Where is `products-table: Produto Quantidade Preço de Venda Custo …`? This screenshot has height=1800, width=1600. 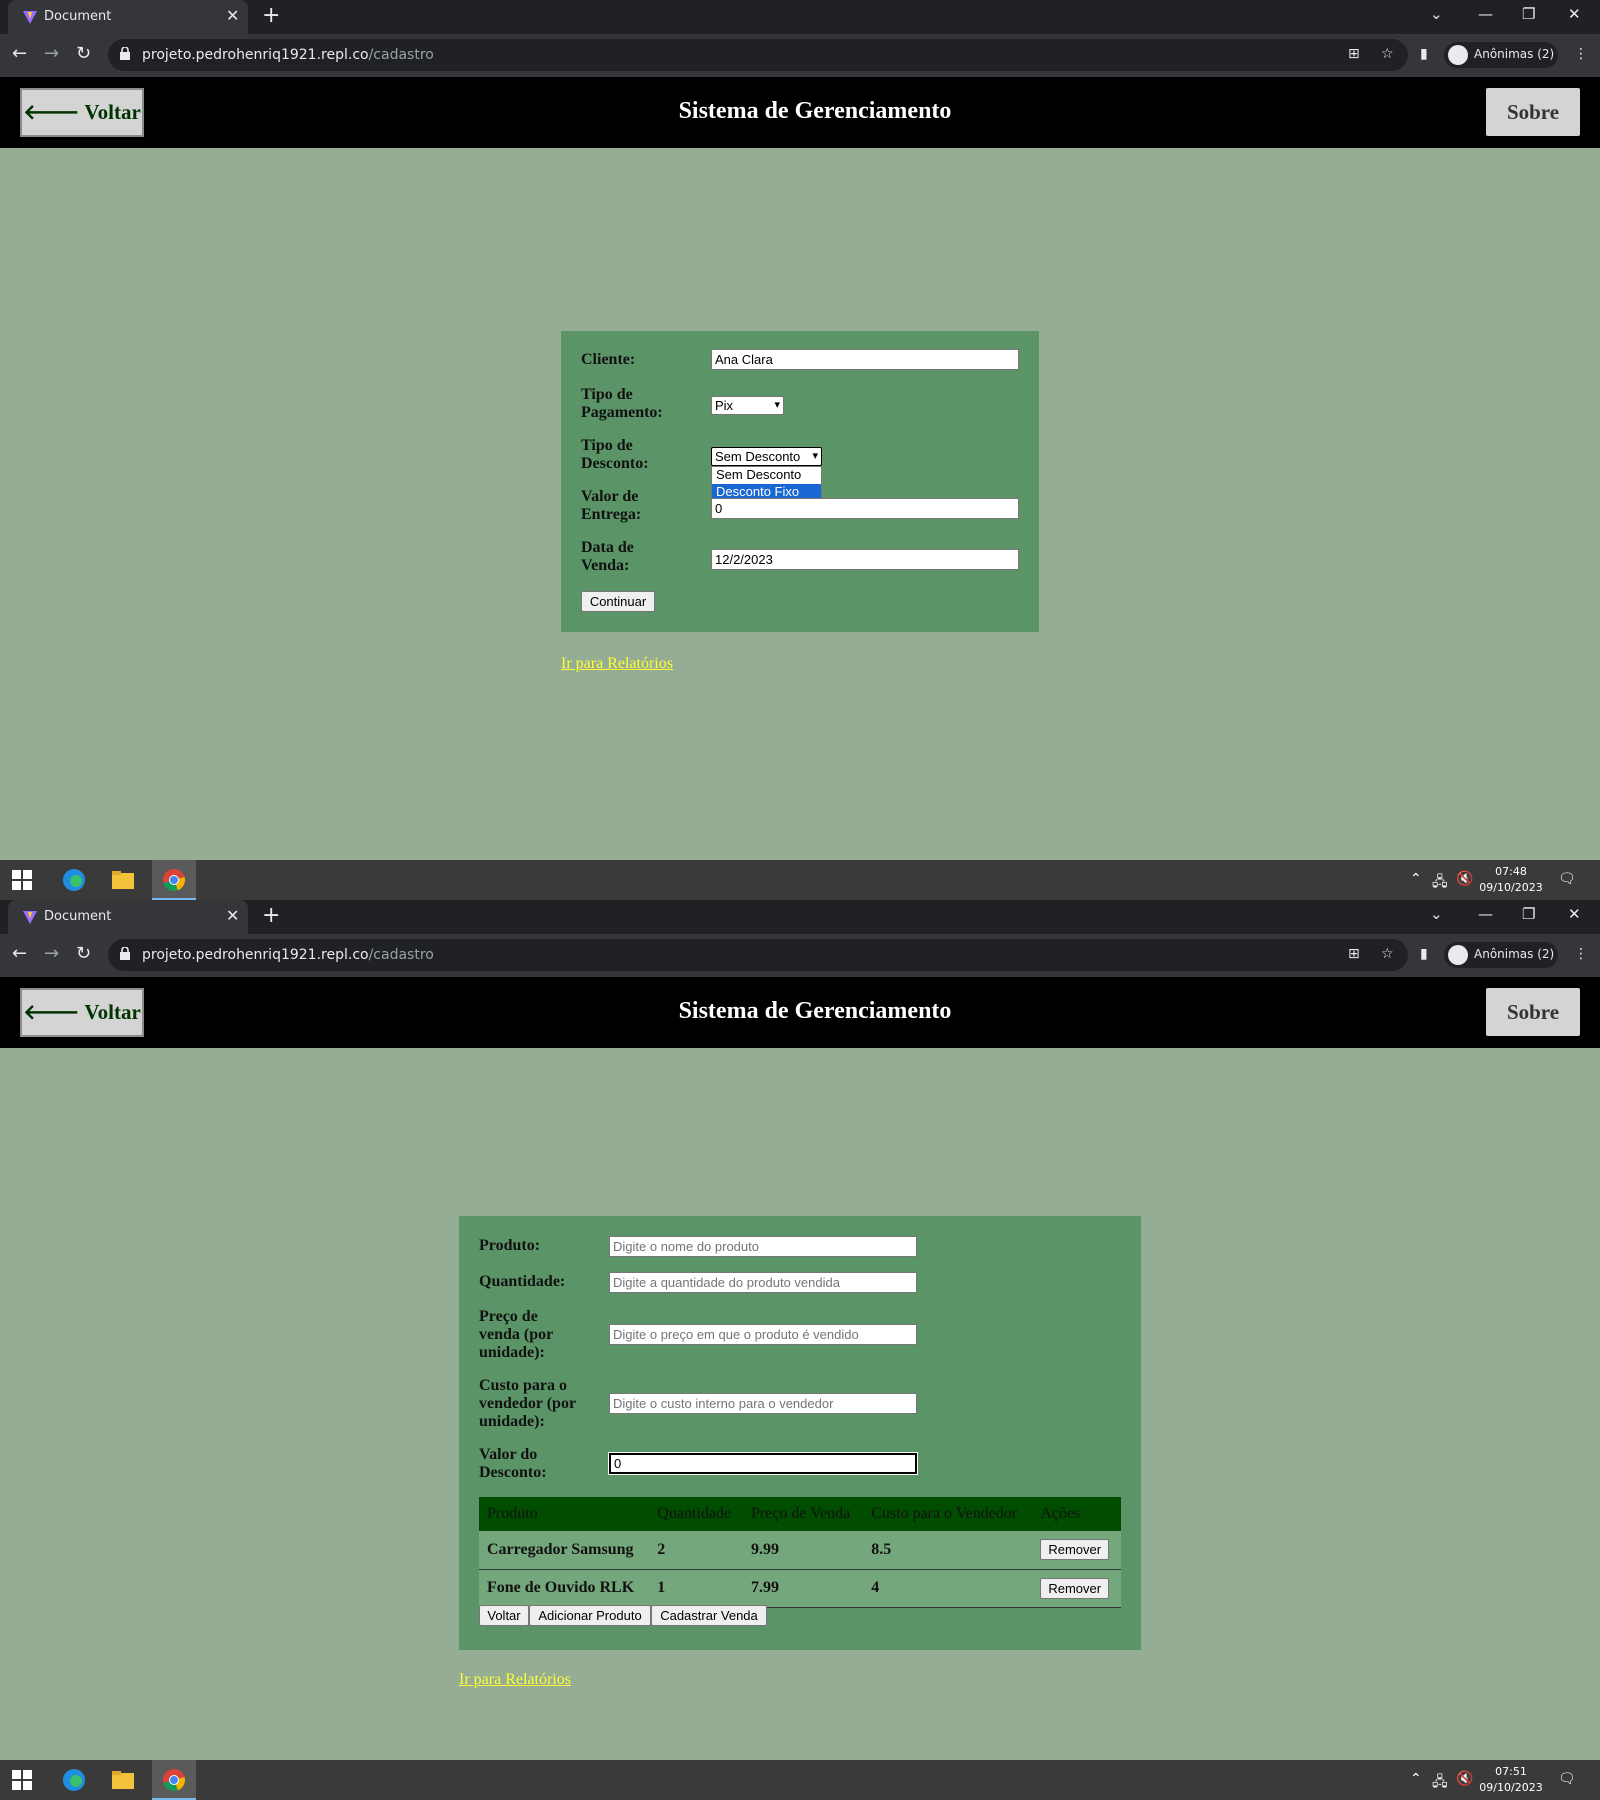
products-table: Produto Quantidade Preço de Venda Custo … is located at coordinates (800, 1552).